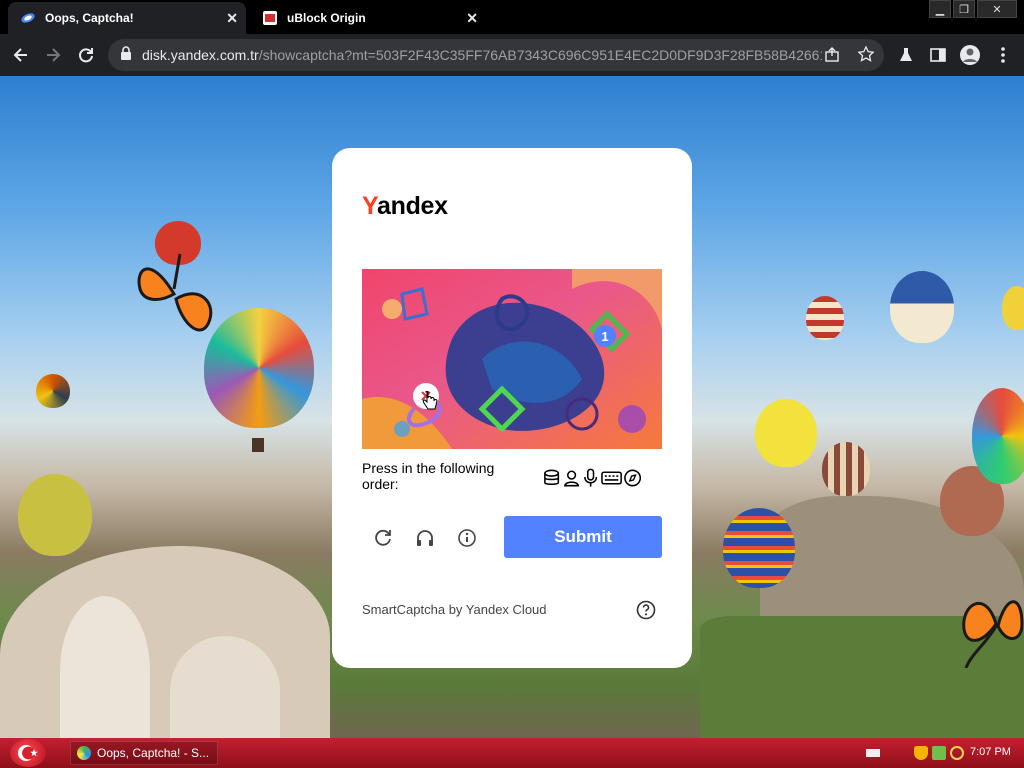 The height and width of the screenshot is (768, 1024). I want to click on side-panel-icon, so click(938, 55).